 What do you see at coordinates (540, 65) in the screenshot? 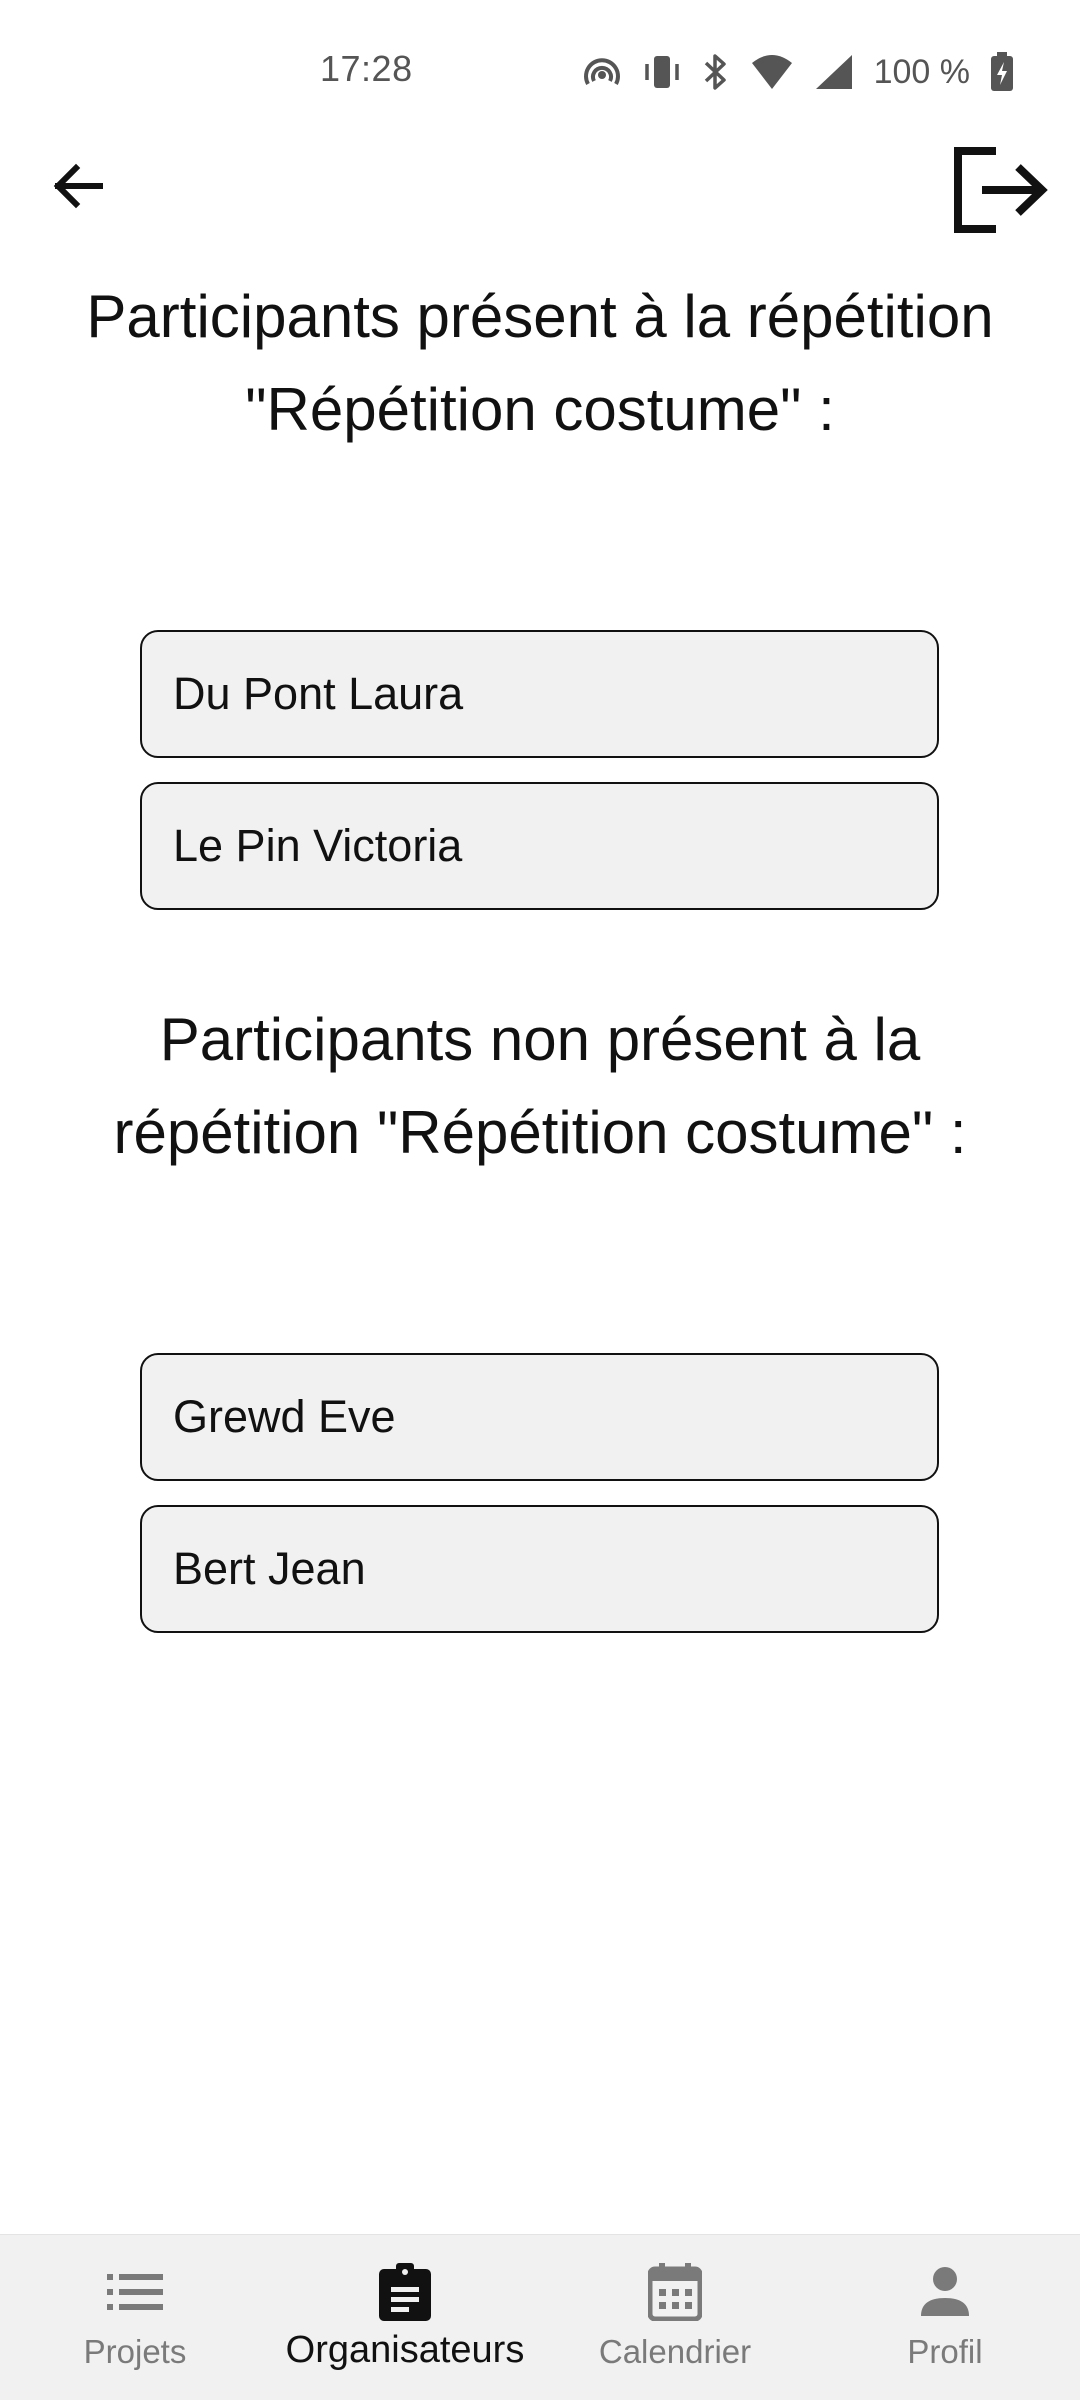
I see `status-bar: 17:28 100 %` at bounding box center [540, 65].